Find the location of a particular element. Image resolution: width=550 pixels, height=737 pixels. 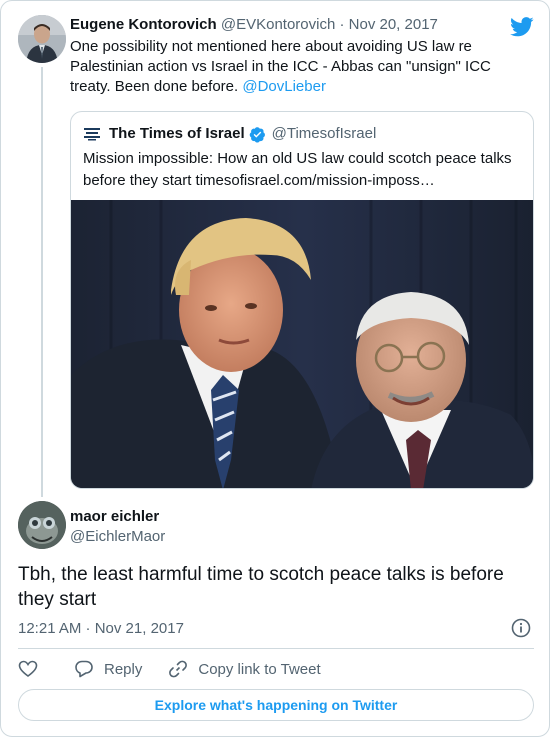

reply-label: Reply is located at coordinates (123, 669).